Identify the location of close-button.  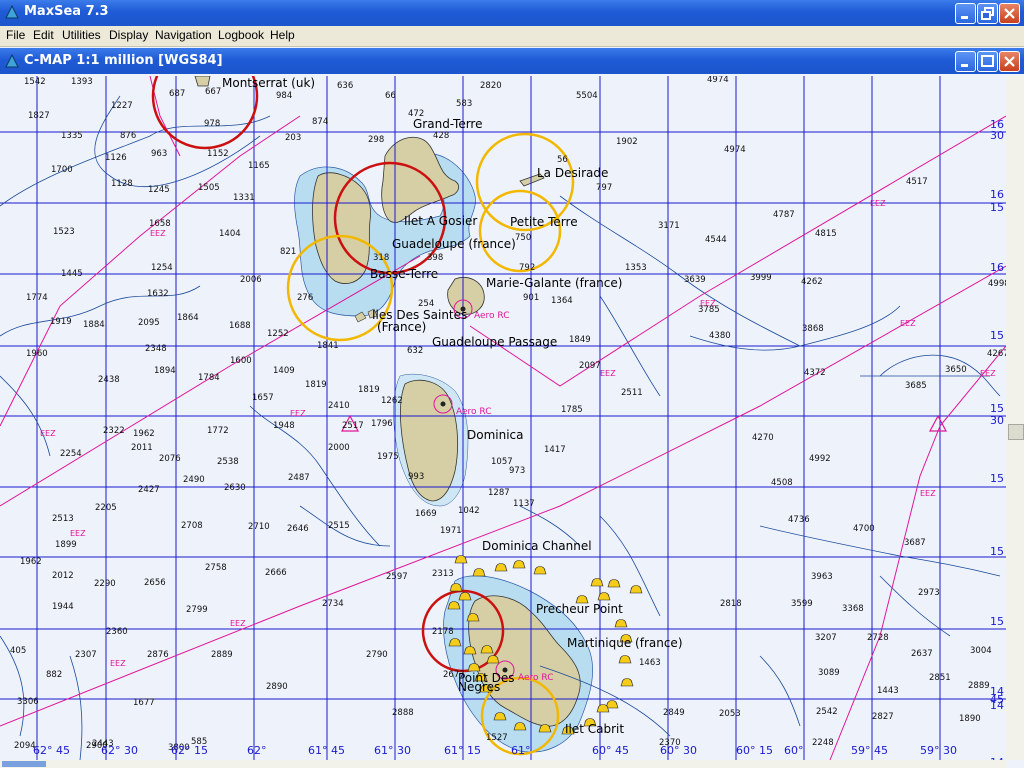
(1009, 13).